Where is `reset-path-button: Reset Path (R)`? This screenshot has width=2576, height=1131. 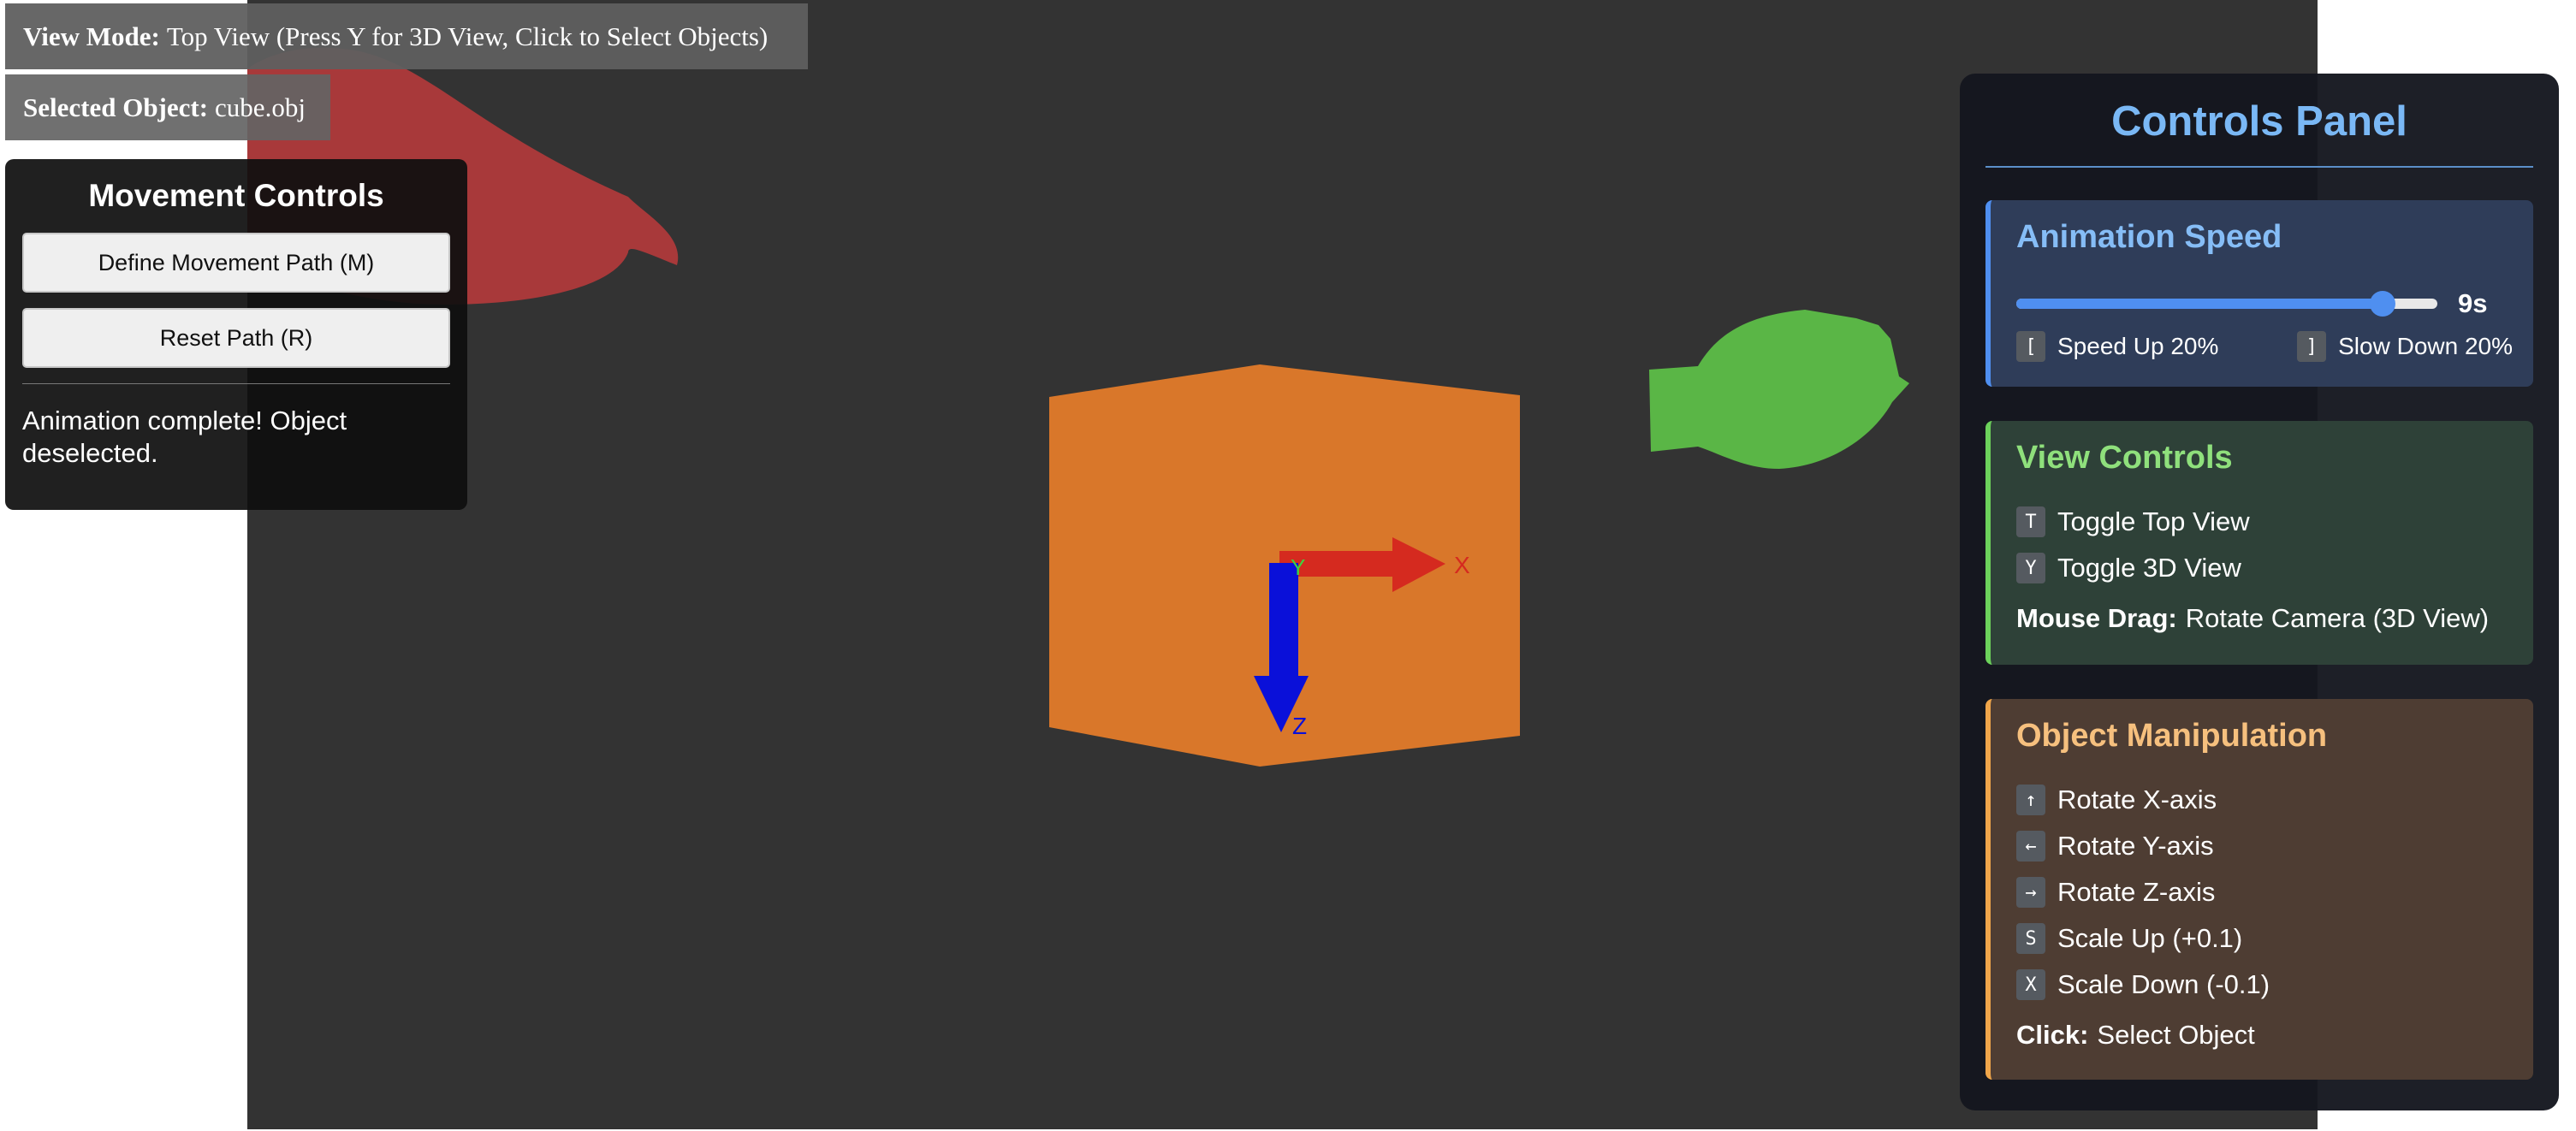
reset-path-button: Reset Path (R) is located at coordinates (236, 338).